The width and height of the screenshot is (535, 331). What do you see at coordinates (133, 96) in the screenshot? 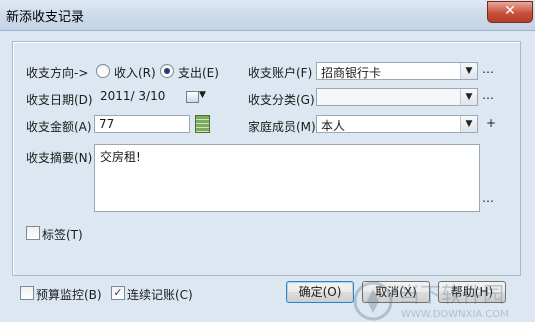
I see `date-value: 2011/ 3/10` at bounding box center [133, 96].